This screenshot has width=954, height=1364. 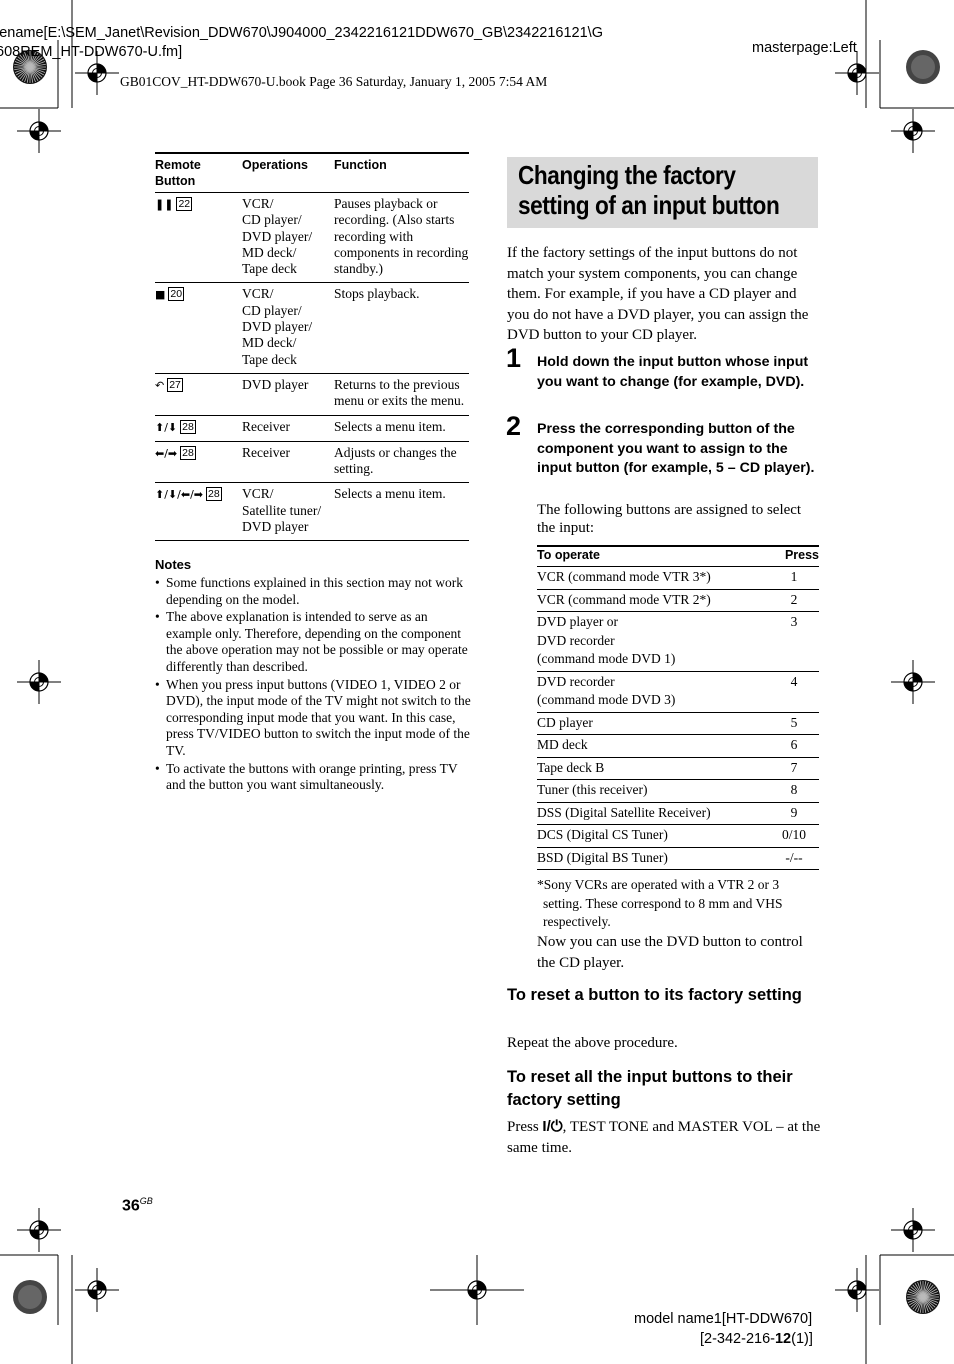 What do you see at coordinates (514, 426) in the screenshot?
I see `step-2-number: 2` at bounding box center [514, 426].